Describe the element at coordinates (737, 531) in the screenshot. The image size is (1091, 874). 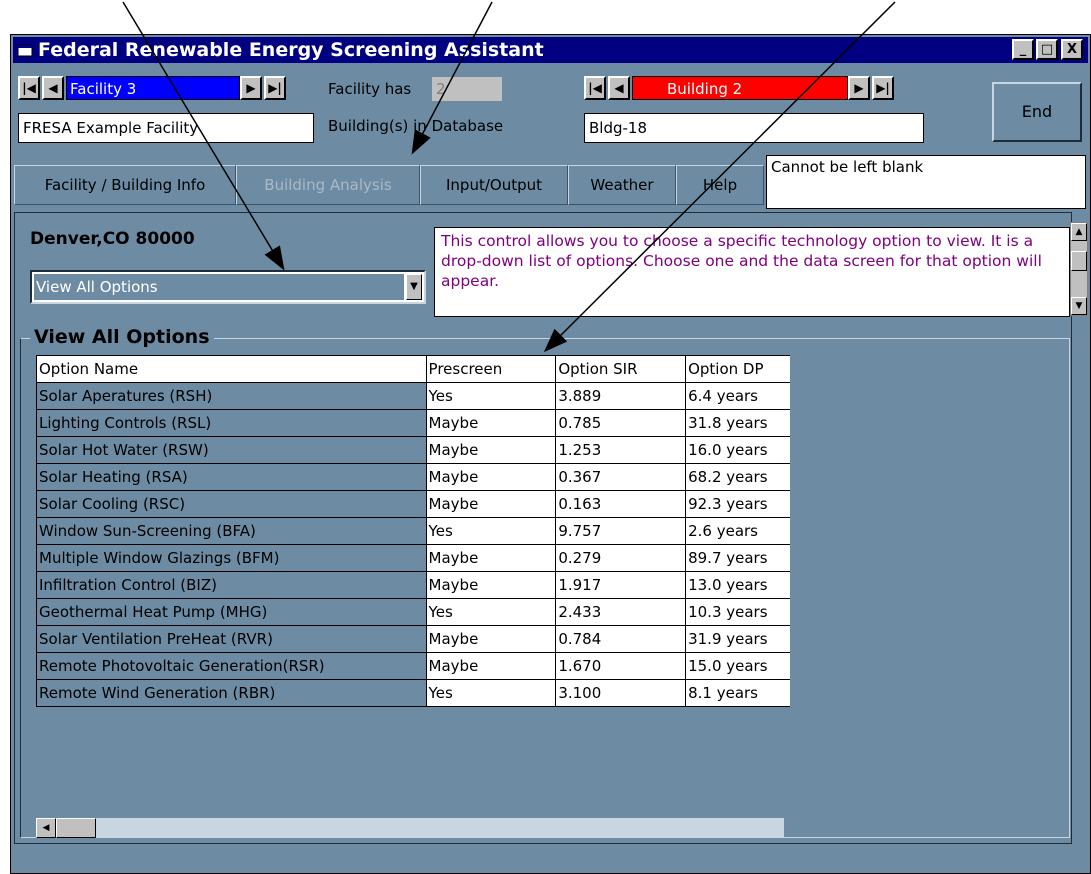
I see `table-cell: 2.6 years` at that location.